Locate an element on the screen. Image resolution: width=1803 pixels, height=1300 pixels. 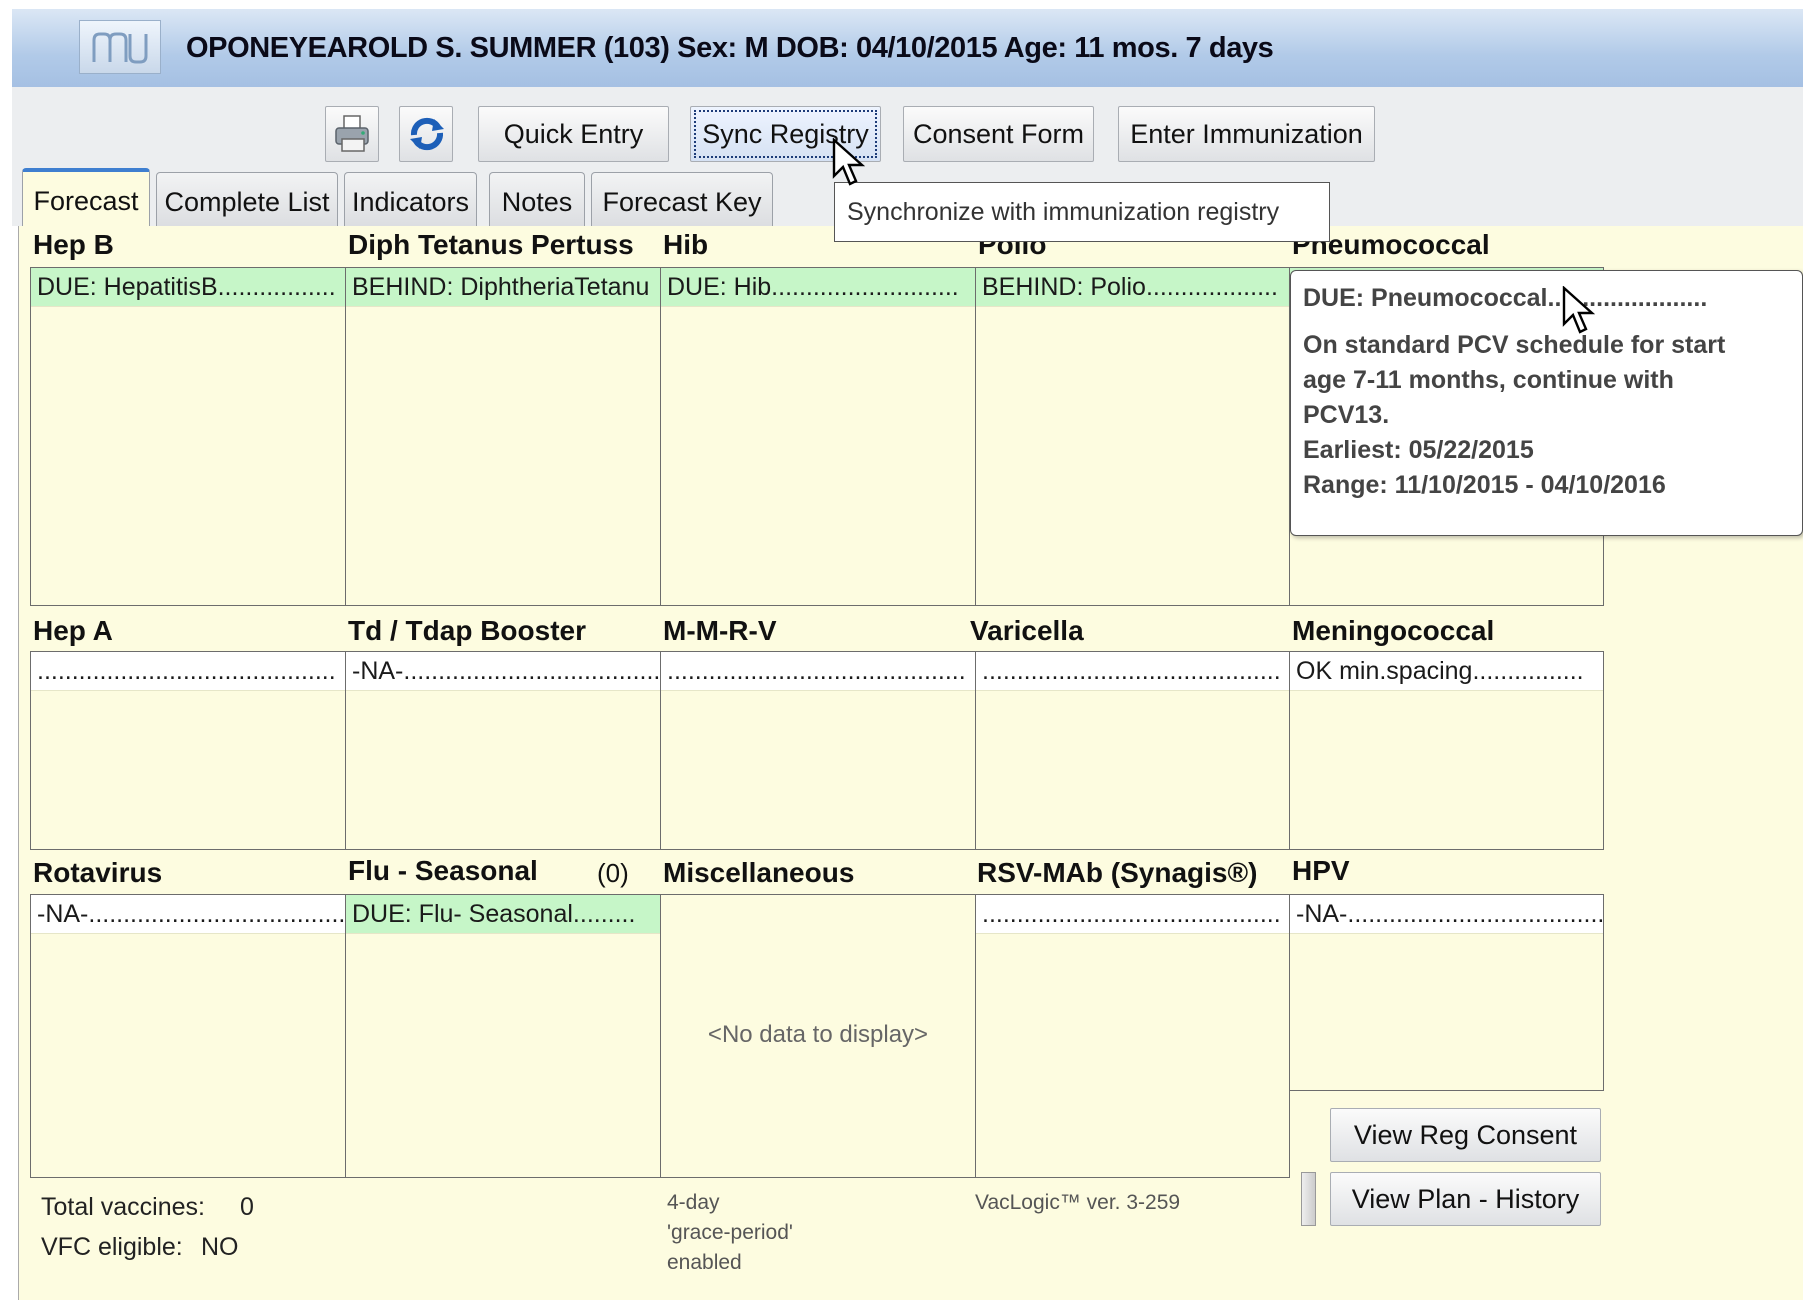
vaccine-cell-dtp: BEHIND: DiphtheriaTetanu is located at coordinates (503, 436).